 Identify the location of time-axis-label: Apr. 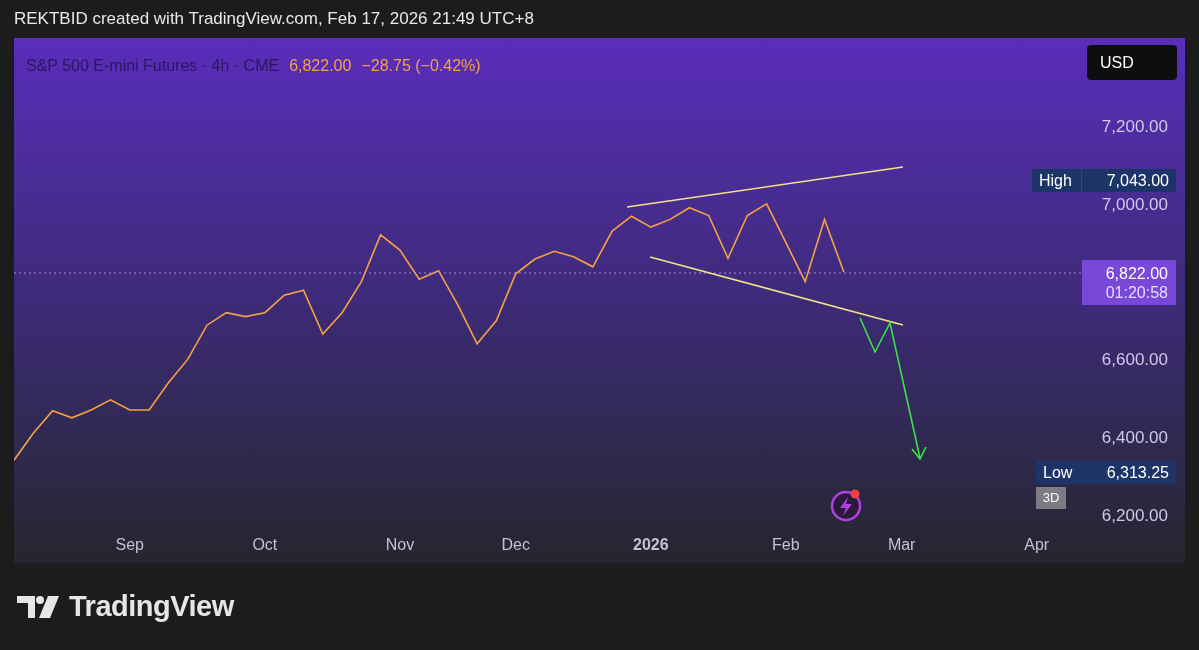
(1037, 544).